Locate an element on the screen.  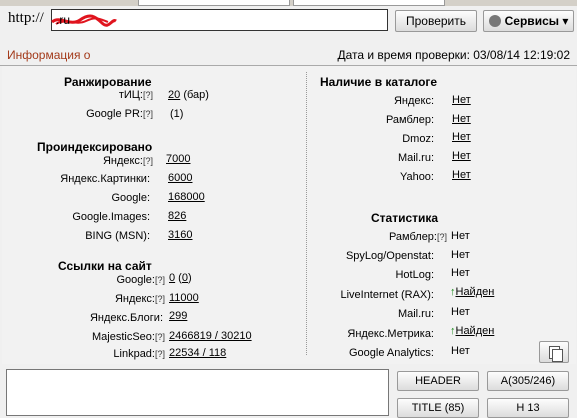
check-datetime: Дата и время проверки: 03/08/14 12:19:02 is located at coordinates (453, 55).